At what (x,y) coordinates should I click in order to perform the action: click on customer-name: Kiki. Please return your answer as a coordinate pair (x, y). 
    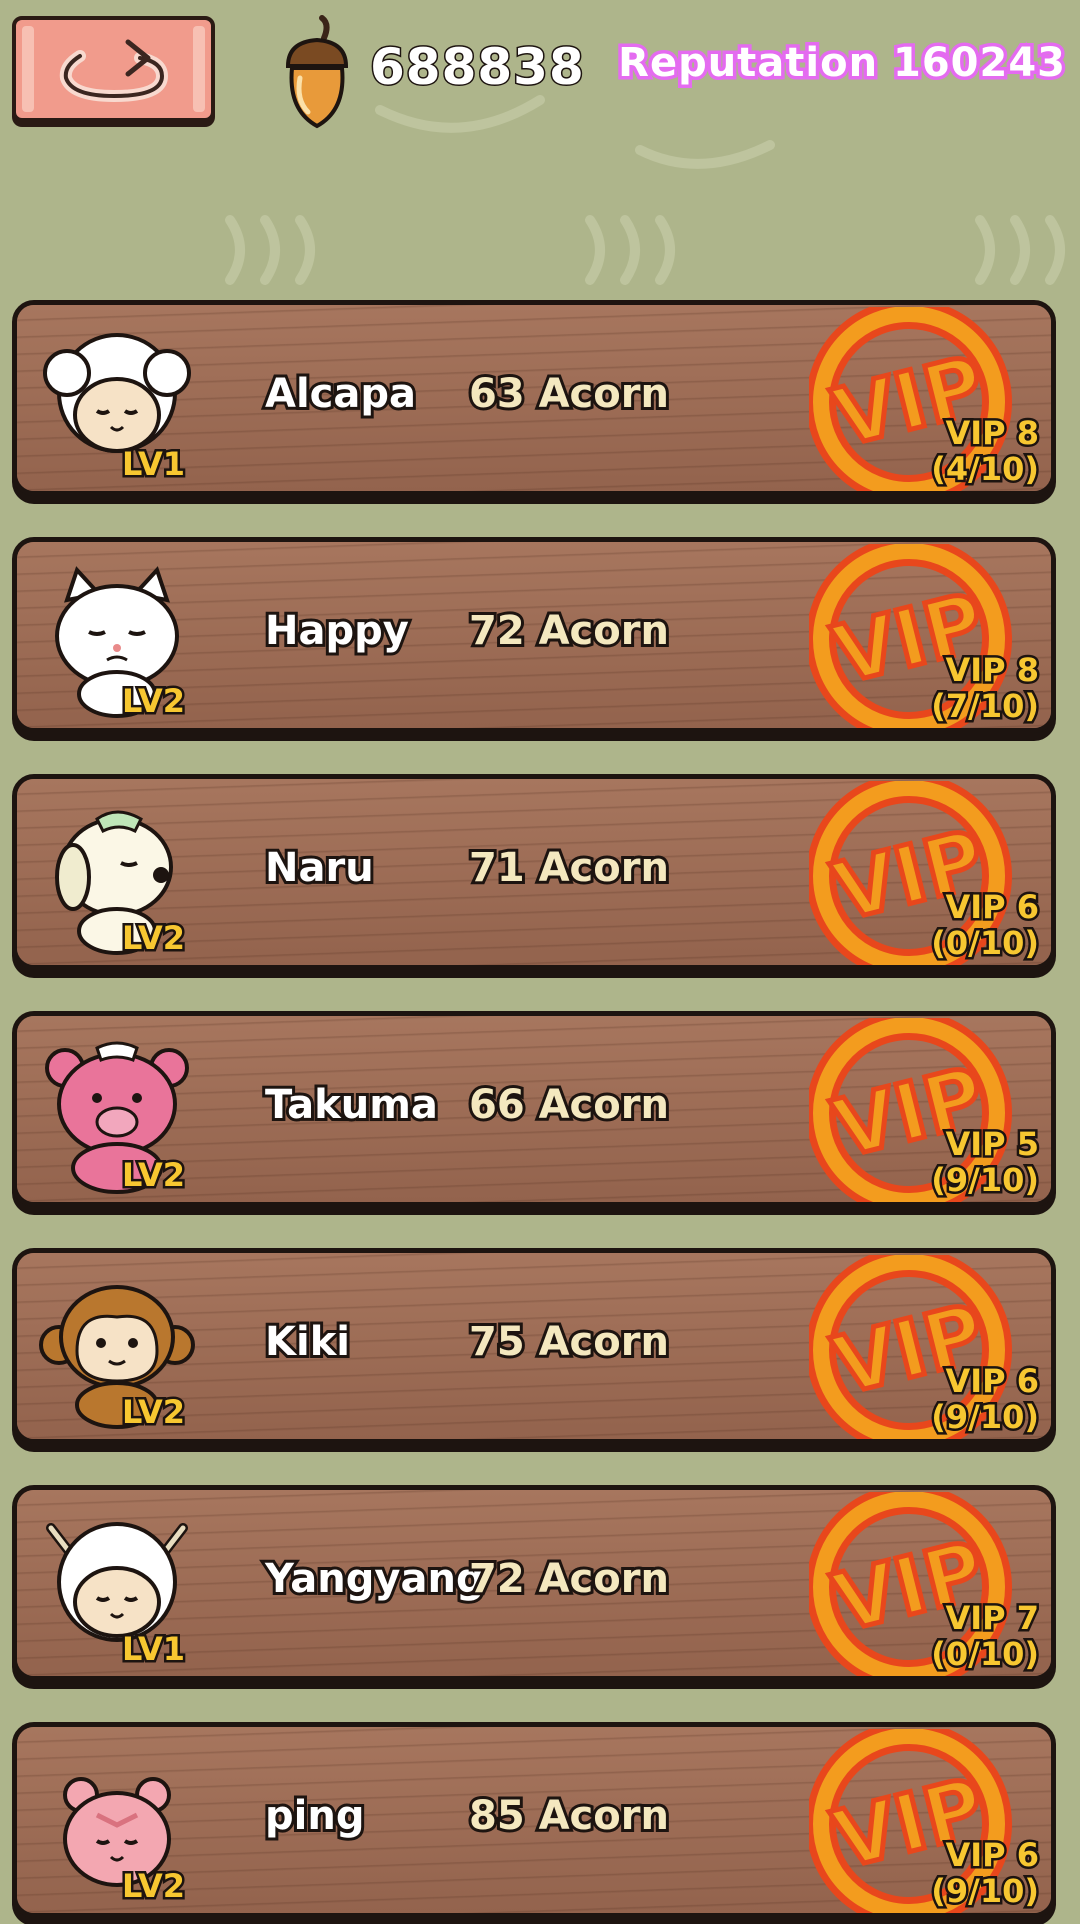
    Looking at the image, I should click on (307, 1342).